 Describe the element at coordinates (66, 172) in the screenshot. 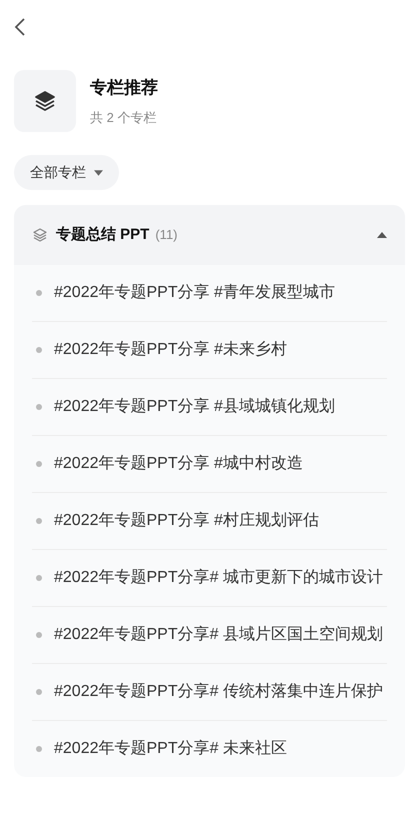

I see `filter-dropdown: 全部专栏` at that location.